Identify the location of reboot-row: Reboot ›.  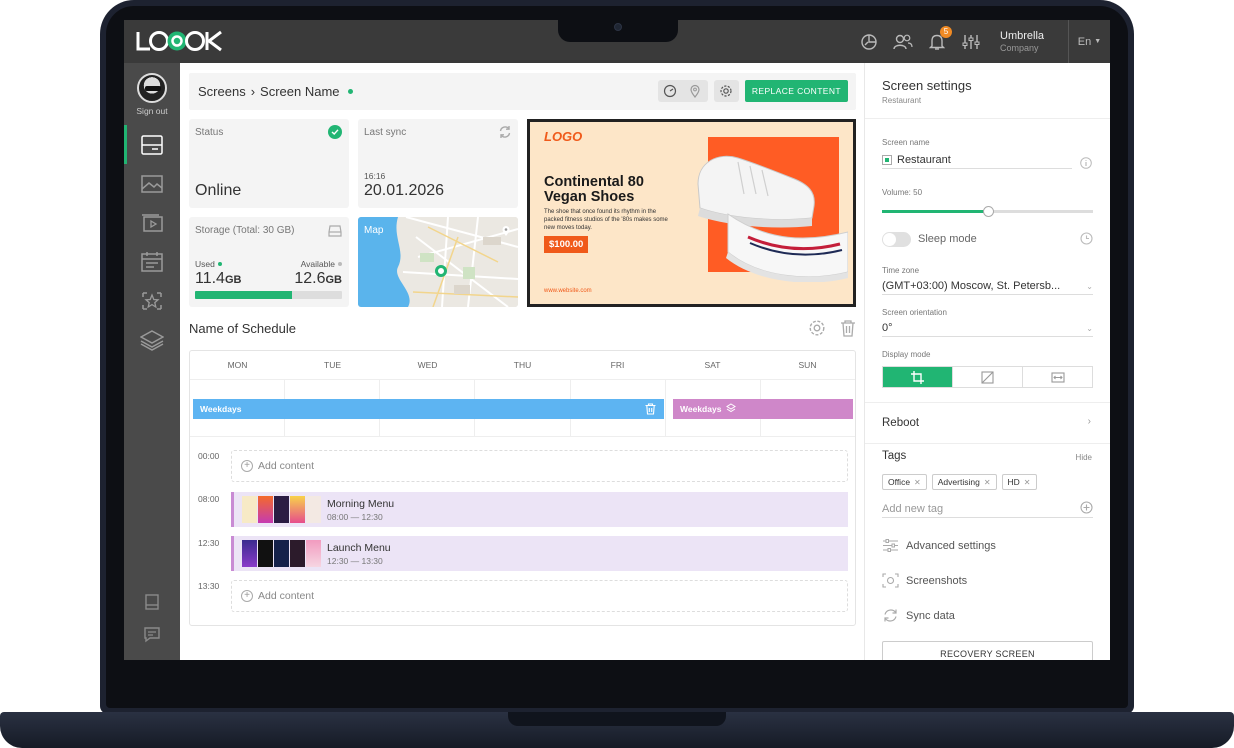
(987, 423).